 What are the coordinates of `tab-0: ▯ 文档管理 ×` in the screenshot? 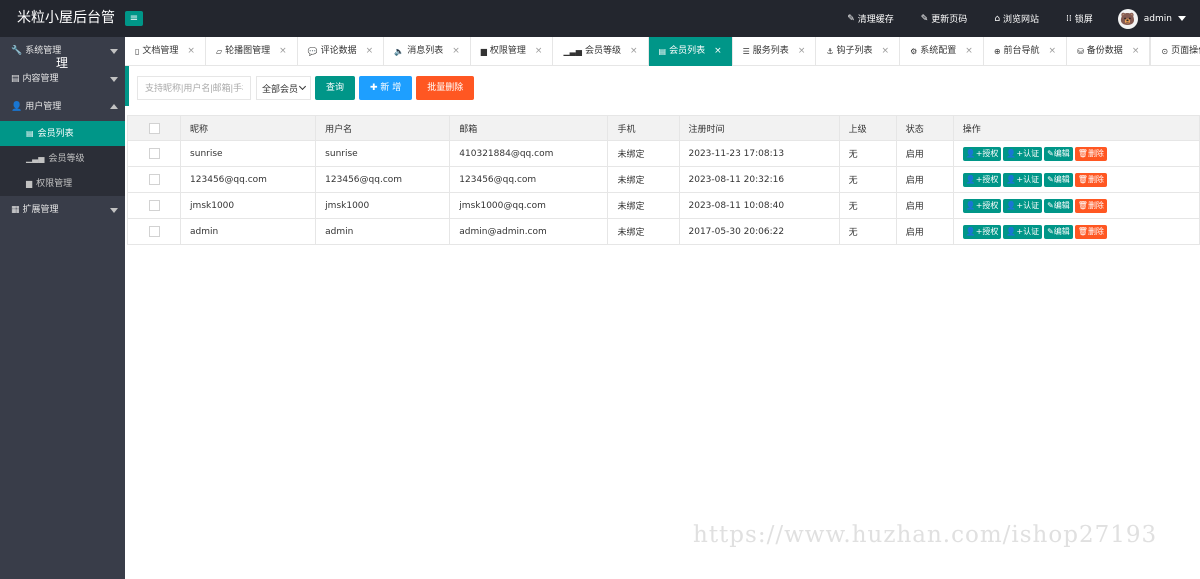 It's located at (165, 51).